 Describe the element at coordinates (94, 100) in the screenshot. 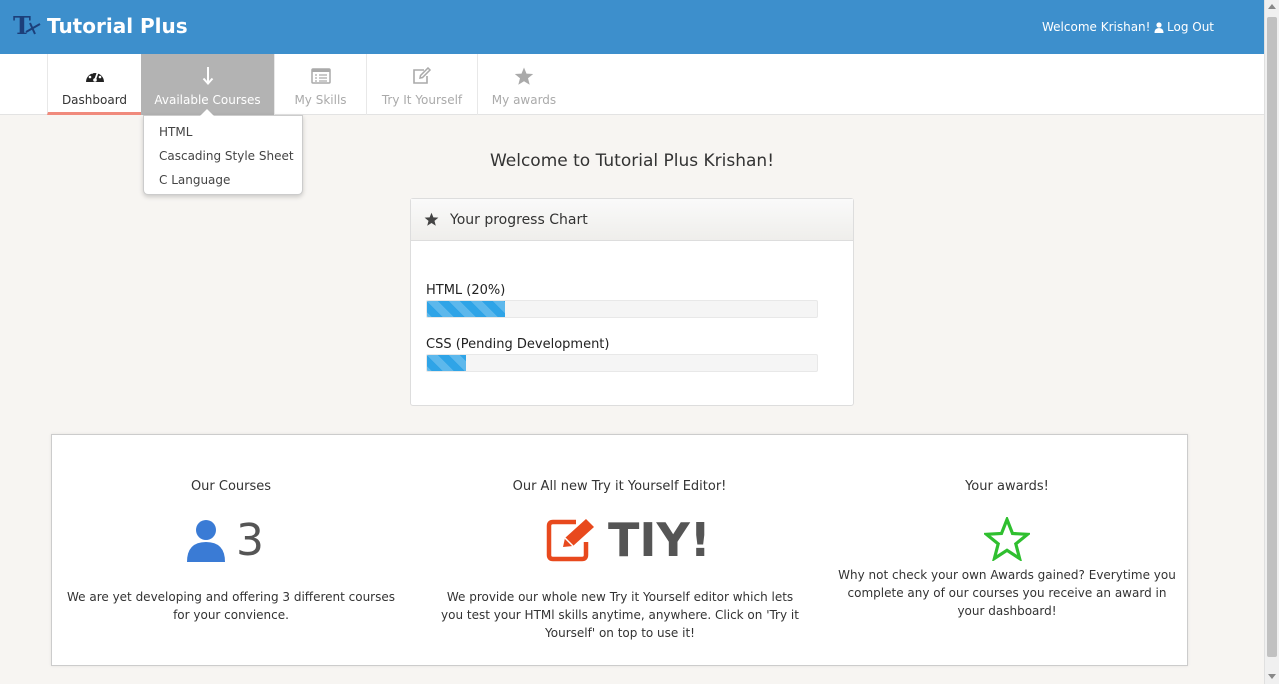

I see `tab-label: Dashboard` at that location.